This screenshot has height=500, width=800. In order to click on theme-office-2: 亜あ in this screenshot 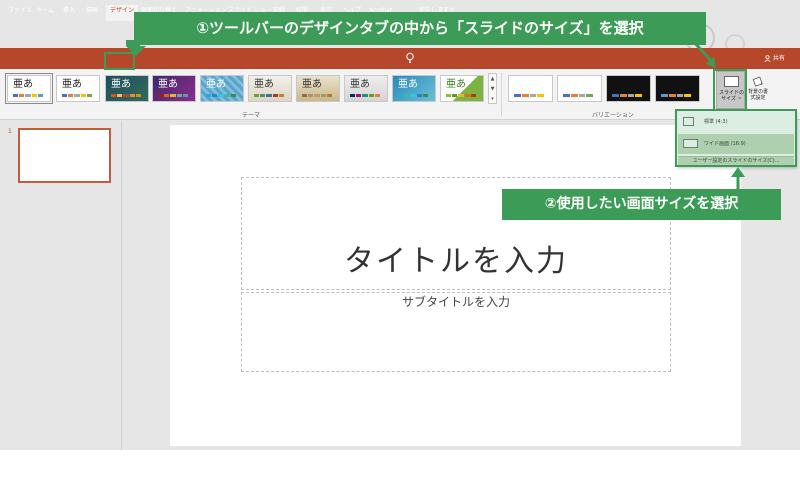, I will do `click(78, 88)`.